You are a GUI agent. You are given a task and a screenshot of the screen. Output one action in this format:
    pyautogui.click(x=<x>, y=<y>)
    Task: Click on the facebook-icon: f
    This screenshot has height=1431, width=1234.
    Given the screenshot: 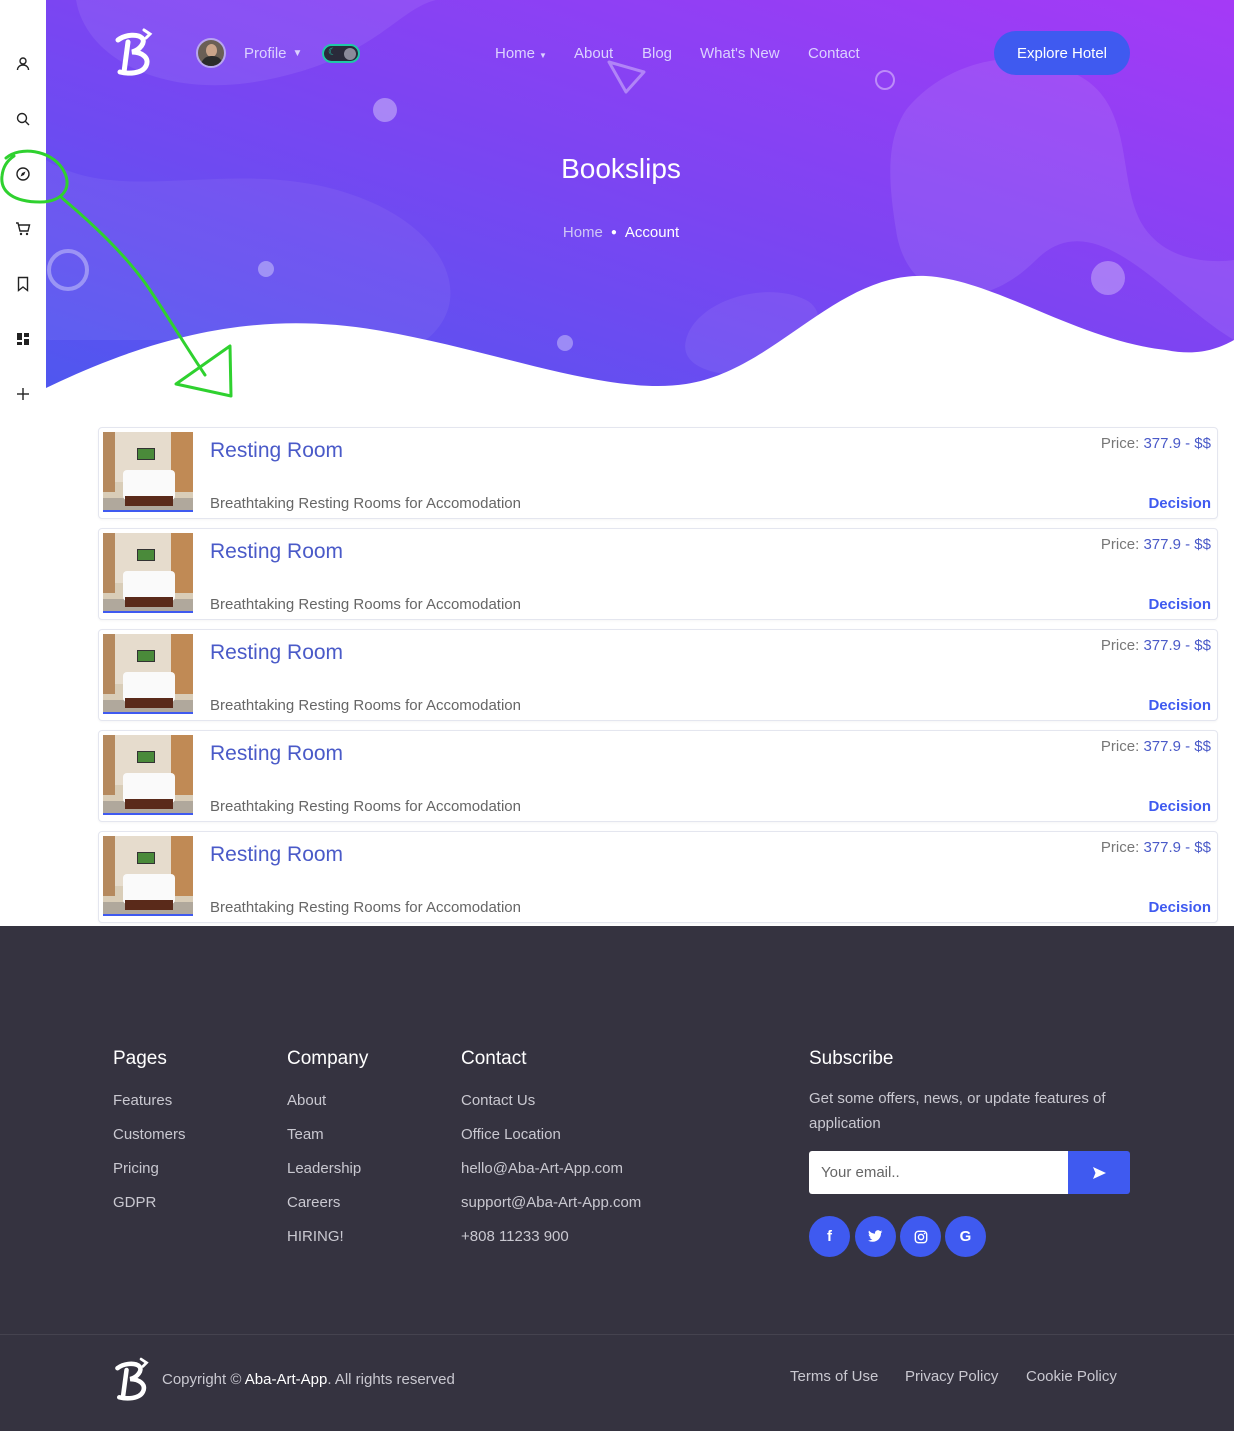 What is the action you would take?
    pyautogui.click(x=829, y=1236)
    